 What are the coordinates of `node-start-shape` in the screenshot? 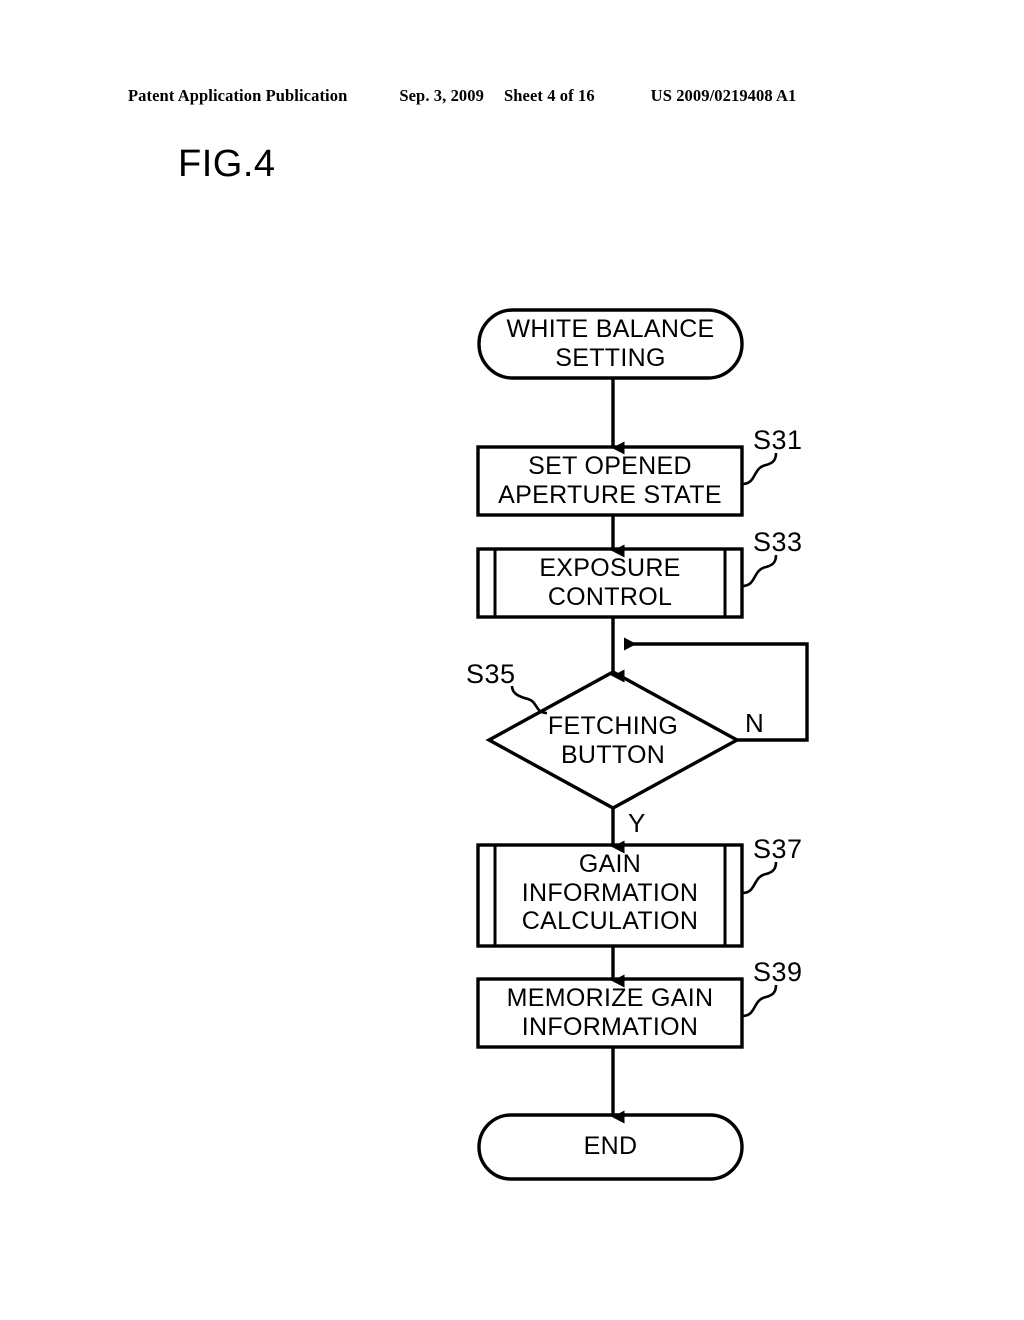 It's located at (610, 344).